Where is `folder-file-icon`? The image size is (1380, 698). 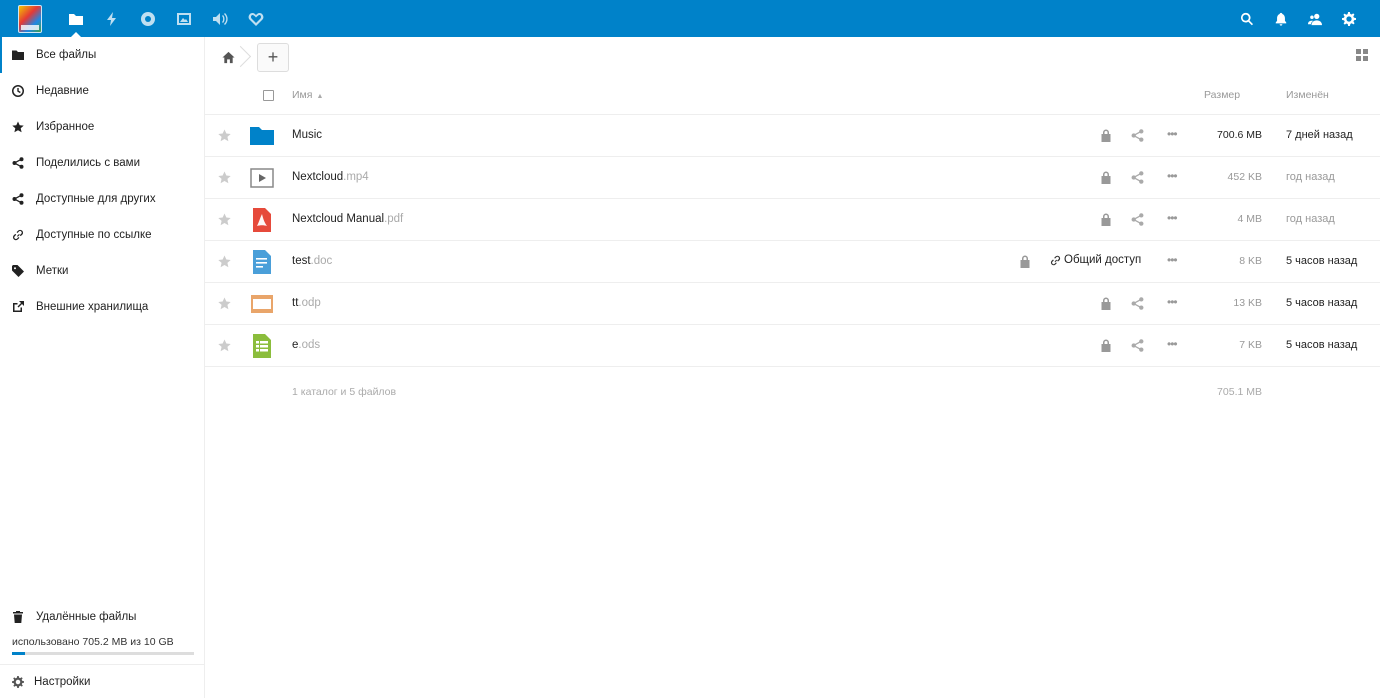
folder-file-icon is located at coordinates (262, 136).